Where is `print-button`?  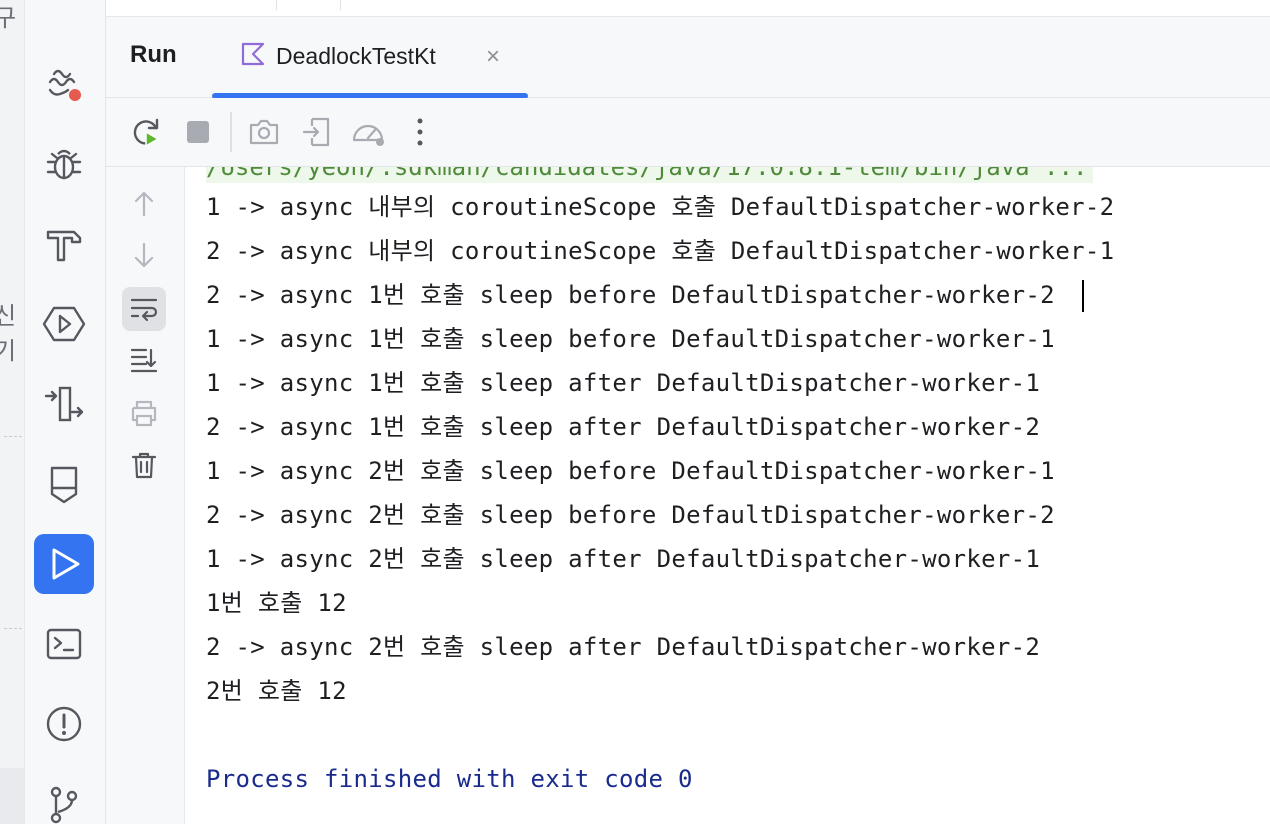
print-button is located at coordinates (144, 413).